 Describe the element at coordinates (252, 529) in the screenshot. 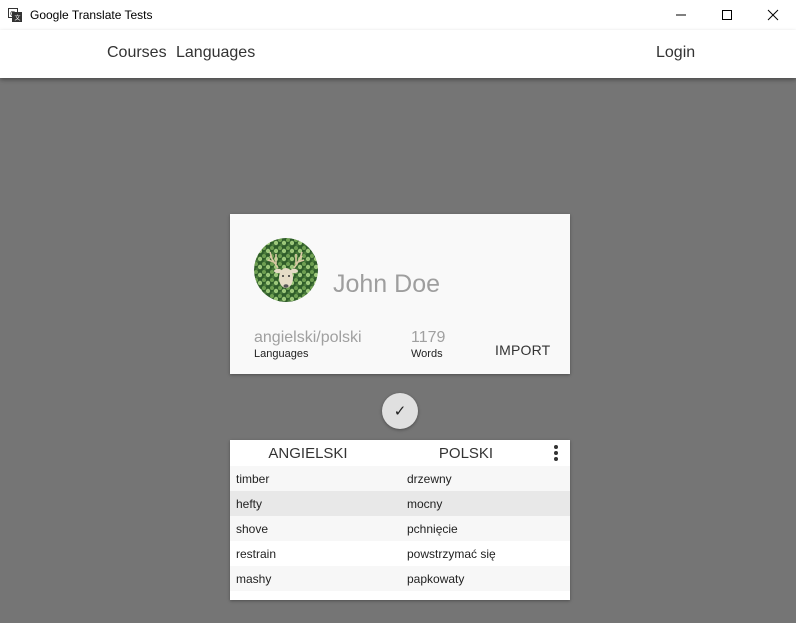

I see `cell-english-word: shove` at that location.